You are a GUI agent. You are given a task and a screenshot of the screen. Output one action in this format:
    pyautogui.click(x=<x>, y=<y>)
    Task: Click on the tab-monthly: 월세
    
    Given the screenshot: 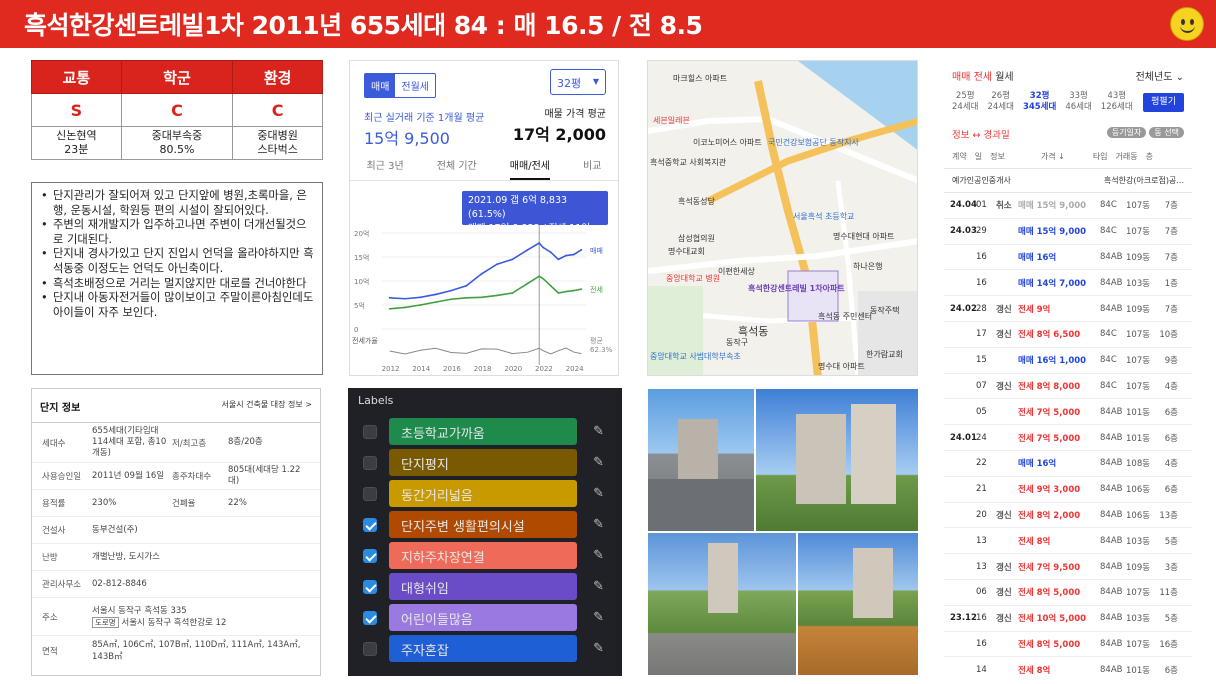 What is the action you would take?
    pyautogui.click(x=1004, y=77)
    